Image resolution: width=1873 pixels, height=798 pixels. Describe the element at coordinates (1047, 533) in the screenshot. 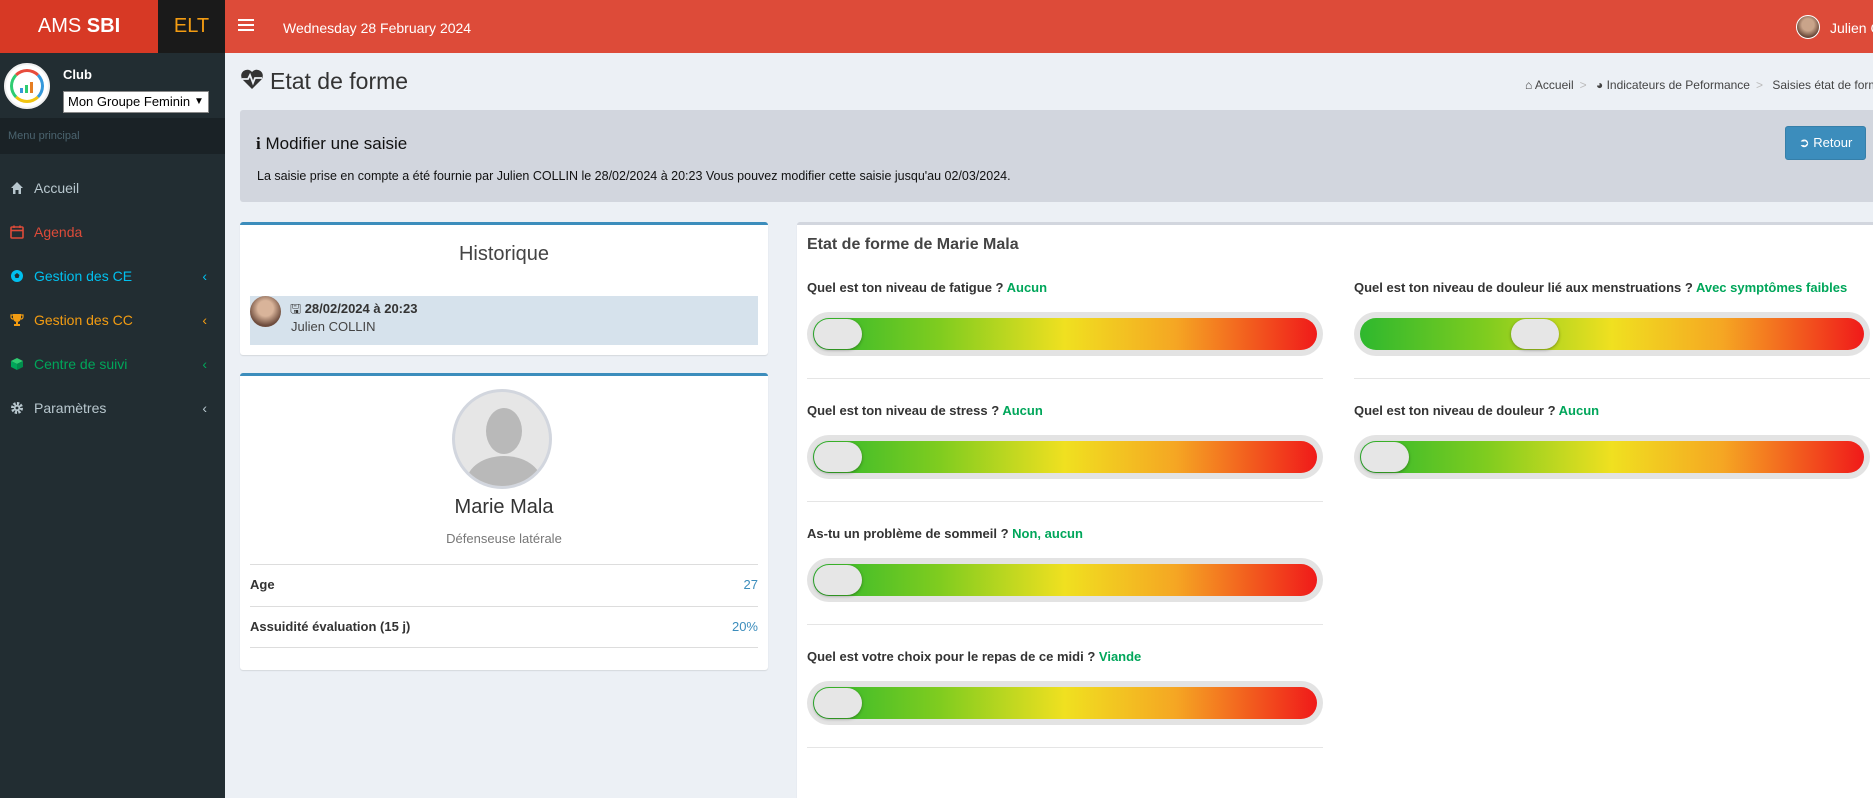

I see `question-answer: Non, aucun` at that location.